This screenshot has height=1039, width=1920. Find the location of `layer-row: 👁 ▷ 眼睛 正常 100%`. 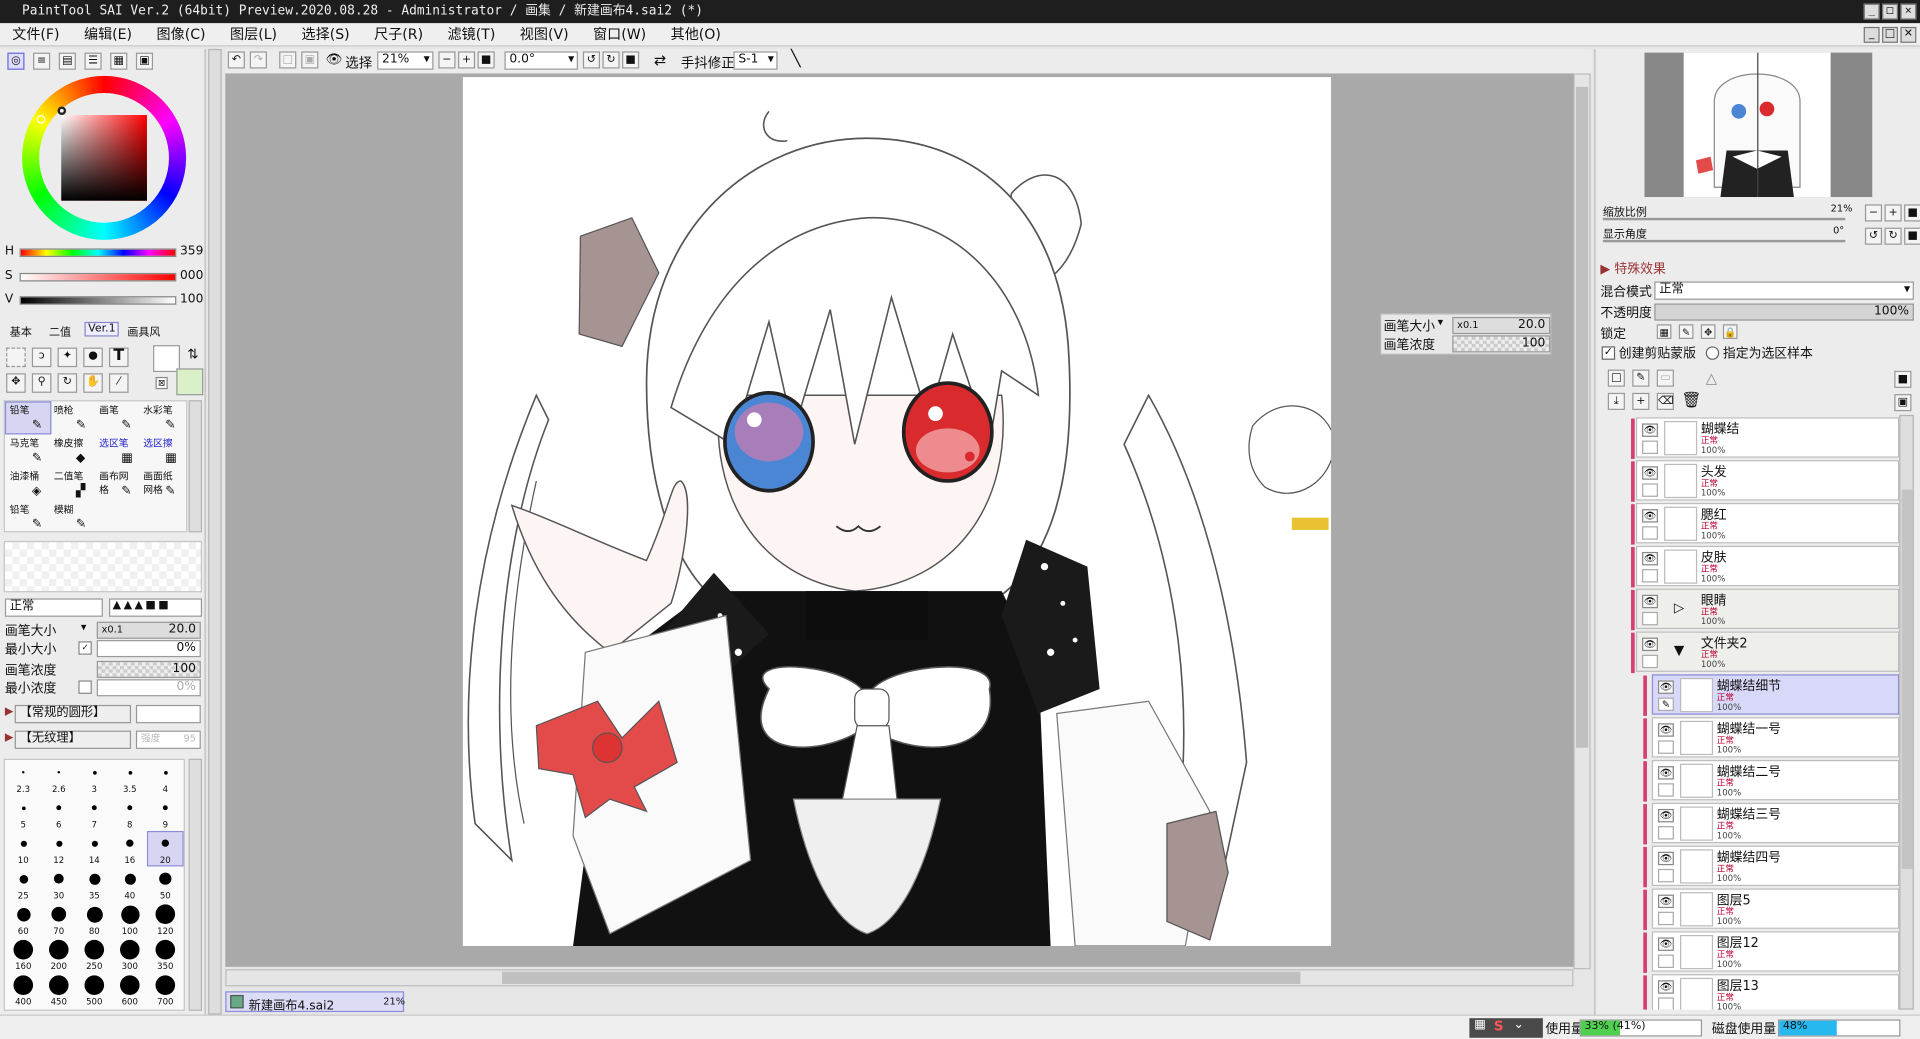

layer-row: 👁 ▷ 眼睛 正常 100% is located at coordinates (1765, 609).